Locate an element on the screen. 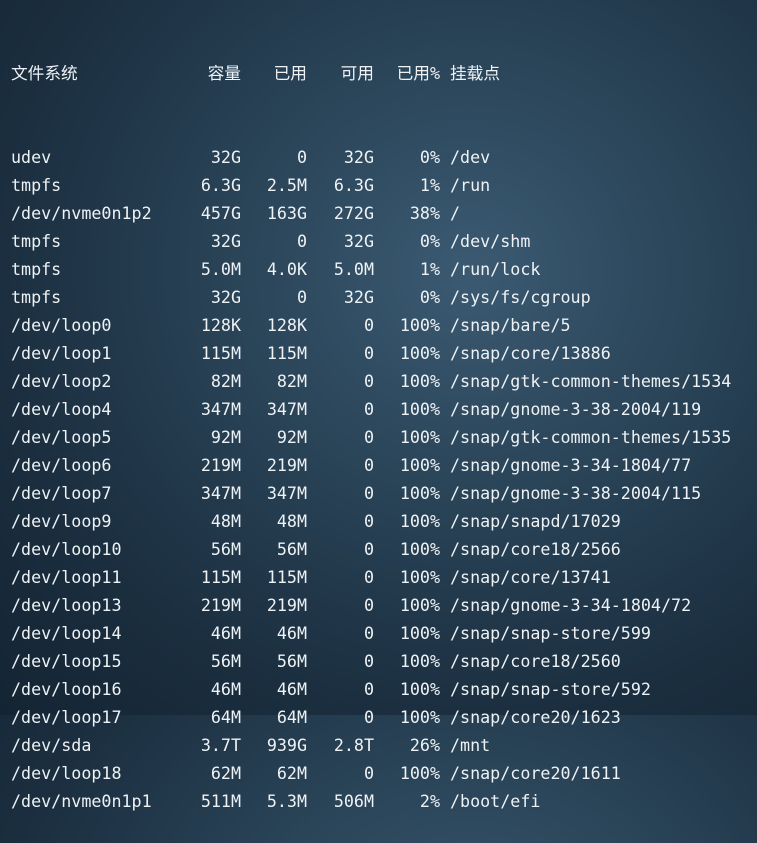 The height and width of the screenshot is (843, 757). size-cell: 511M is located at coordinates (220, 801).